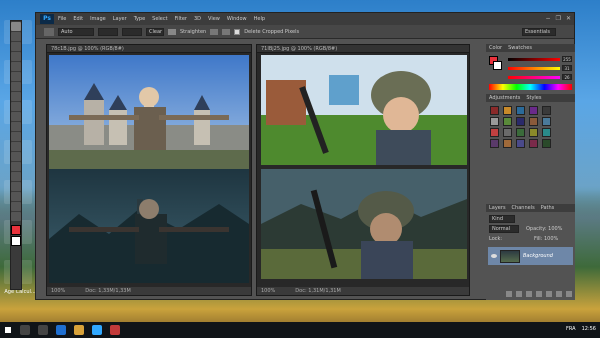  I want to click on layer-row-background: Background, so click(530, 256).